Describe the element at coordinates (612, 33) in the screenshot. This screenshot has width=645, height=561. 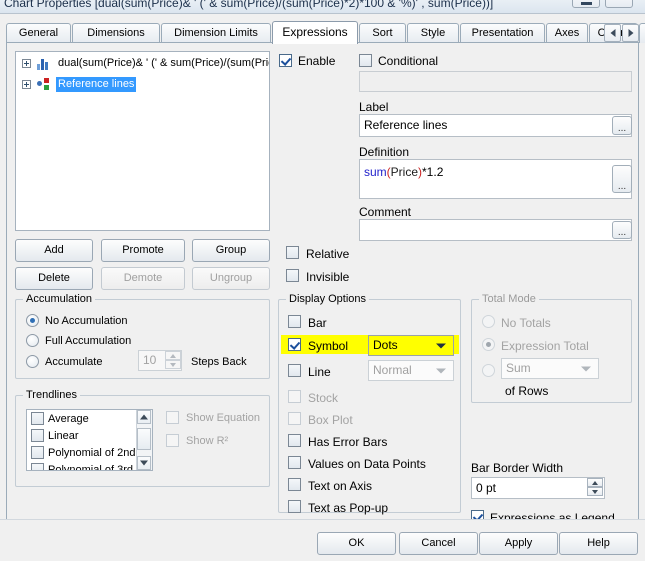
I see `tab-scroll-left-button` at that location.